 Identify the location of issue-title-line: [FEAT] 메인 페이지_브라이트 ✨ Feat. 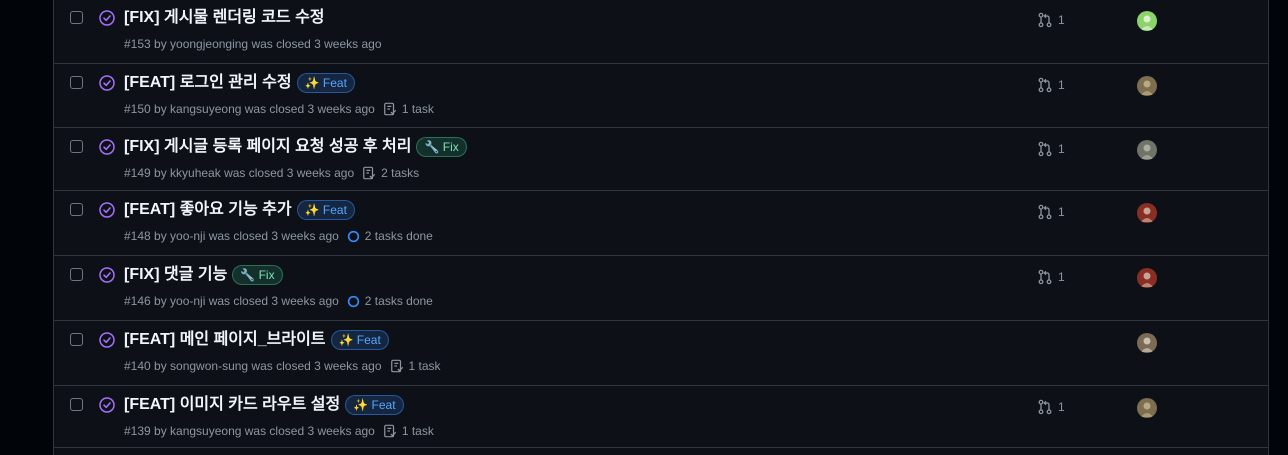
(256, 340).